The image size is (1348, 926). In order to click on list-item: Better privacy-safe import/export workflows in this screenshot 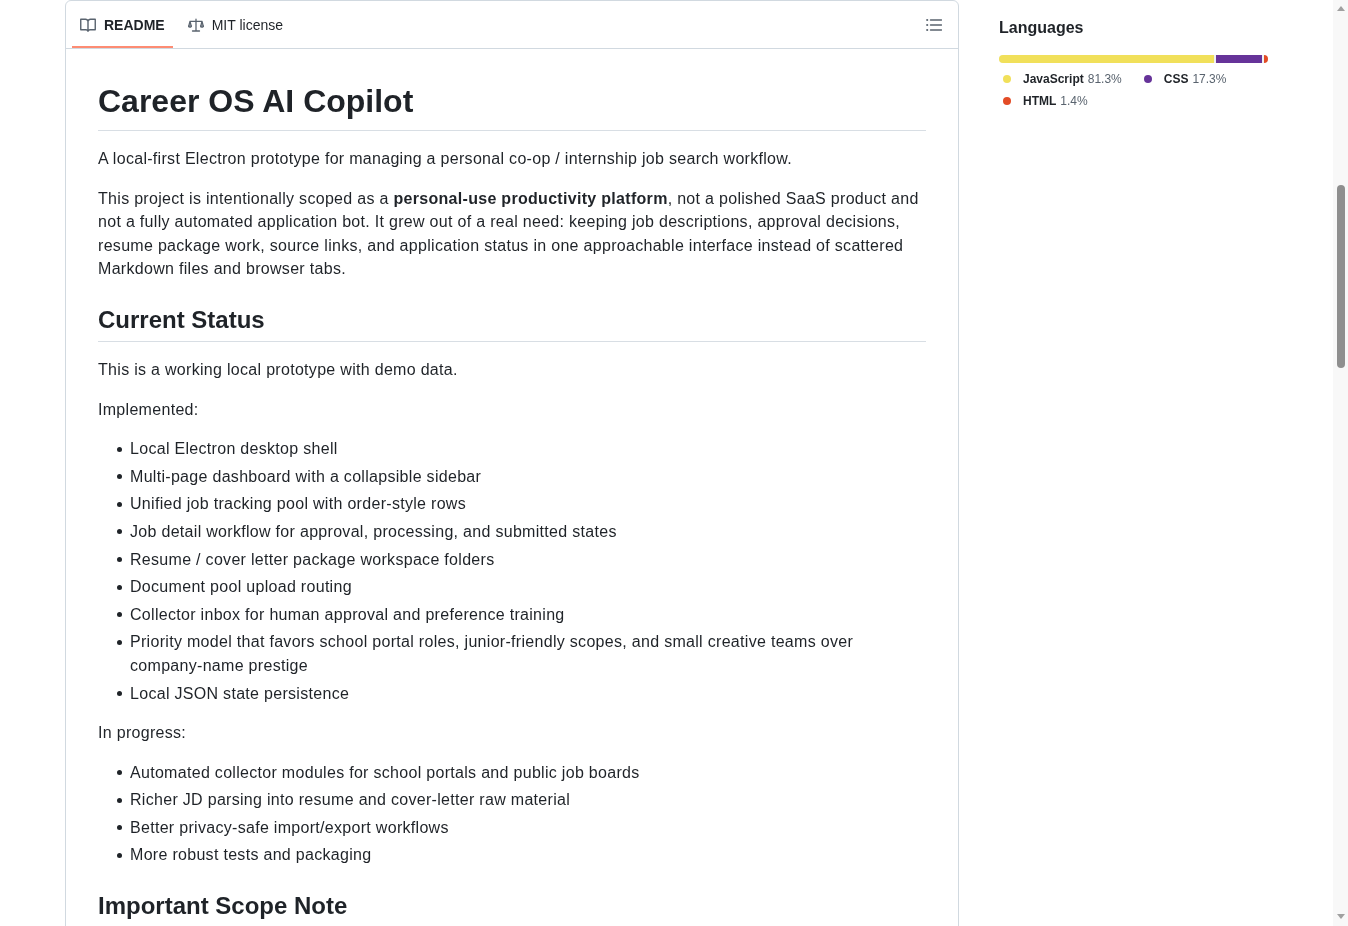, I will do `click(289, 827)`.